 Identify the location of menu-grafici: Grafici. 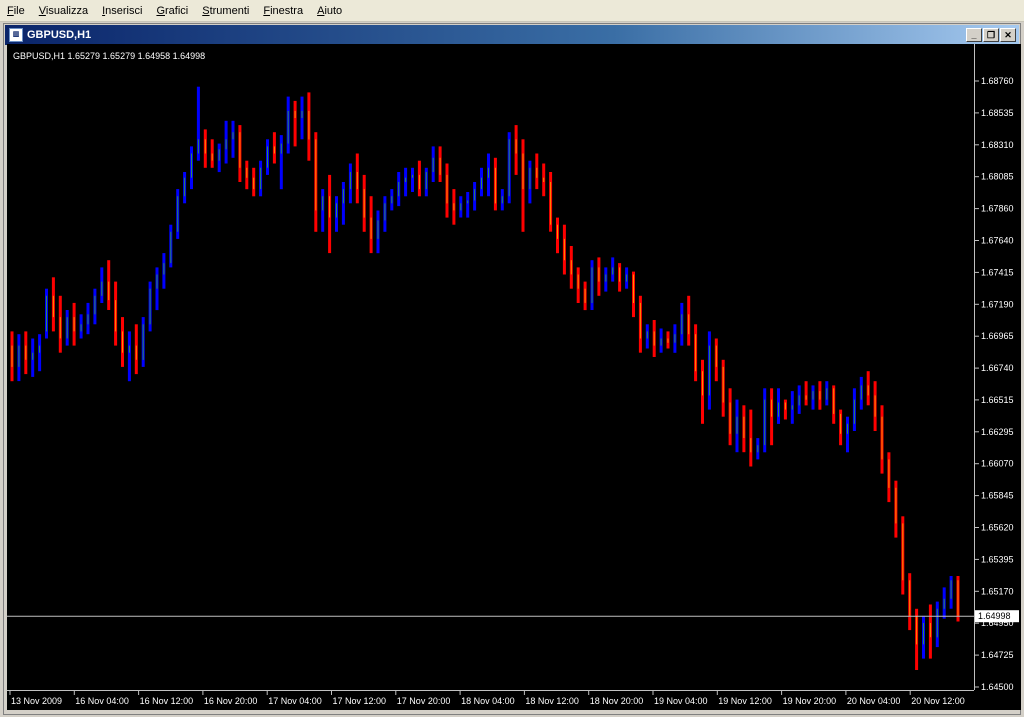
(172, 11).